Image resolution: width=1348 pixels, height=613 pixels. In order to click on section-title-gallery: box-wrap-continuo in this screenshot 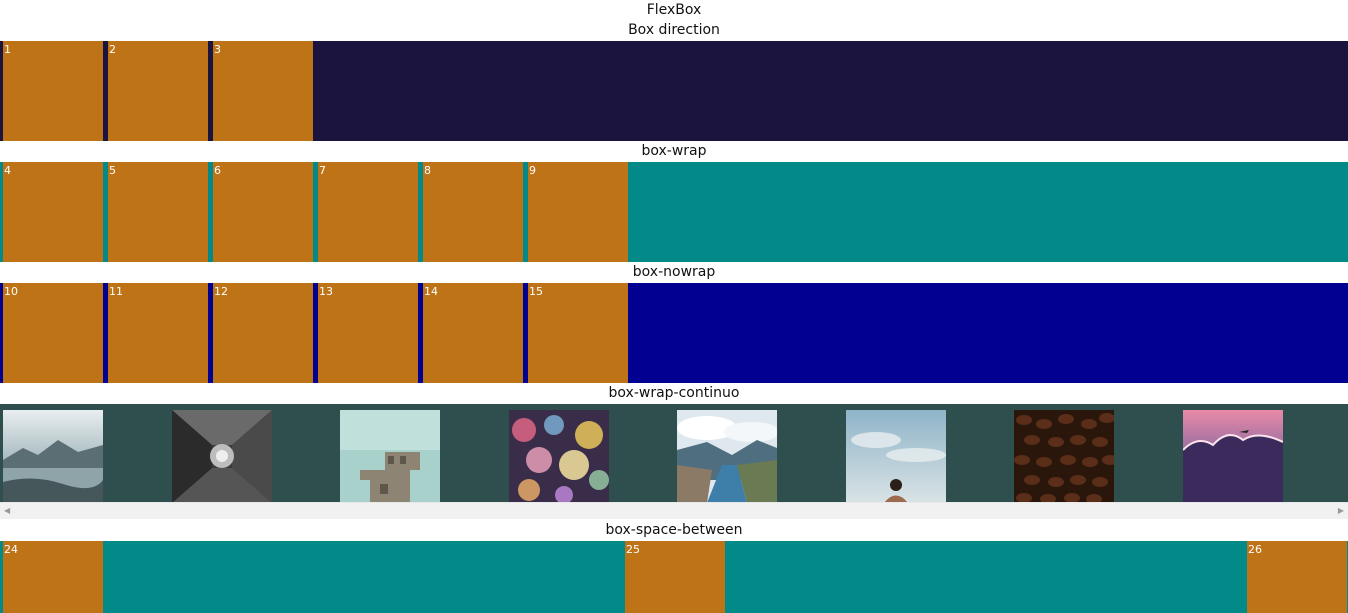, I will do `click(674, 393)`.